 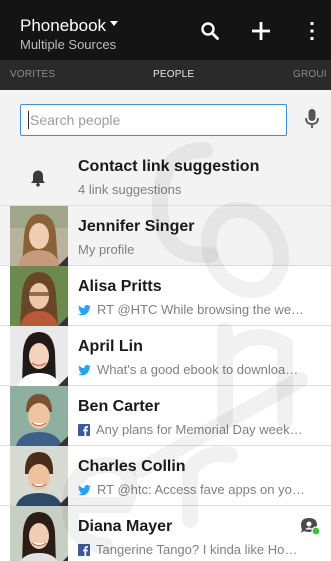 I want to click on search-box, so click(x=153, y=120).